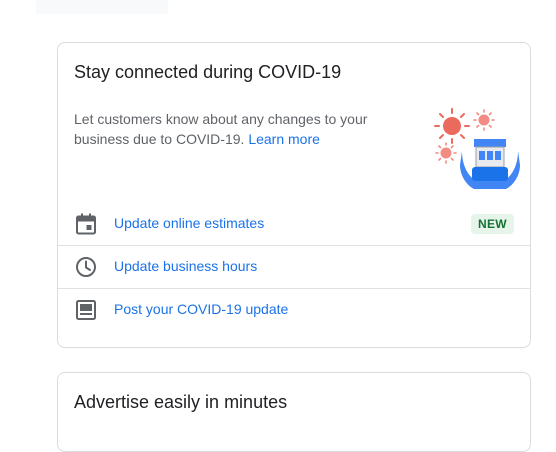 Image resolution: width=556 pixels, height=452 pixels. I want to click on covid-store-illustration, so click(477, 148).